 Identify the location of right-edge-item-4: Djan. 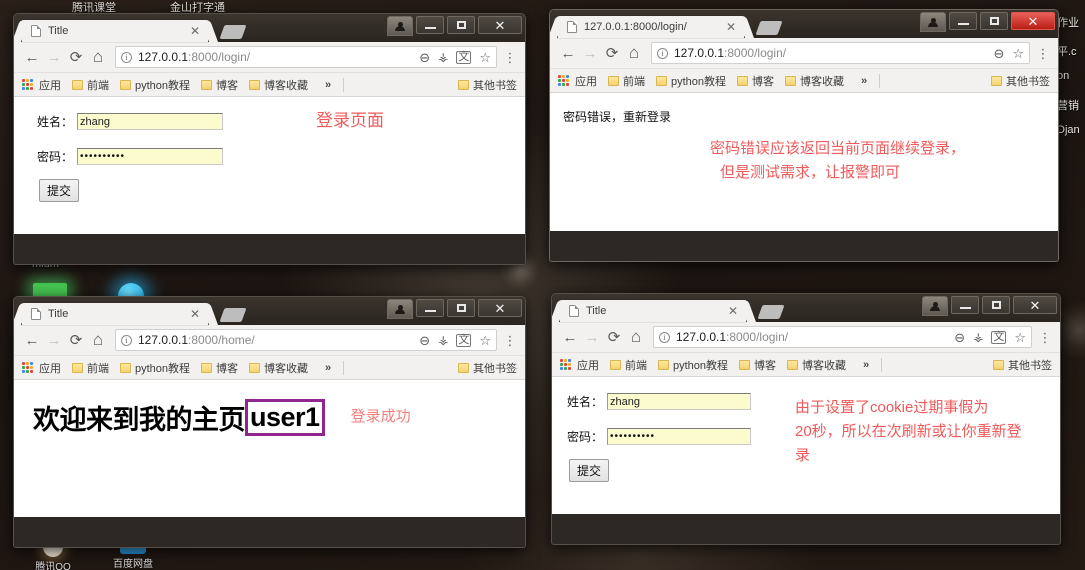
(1068, 130).